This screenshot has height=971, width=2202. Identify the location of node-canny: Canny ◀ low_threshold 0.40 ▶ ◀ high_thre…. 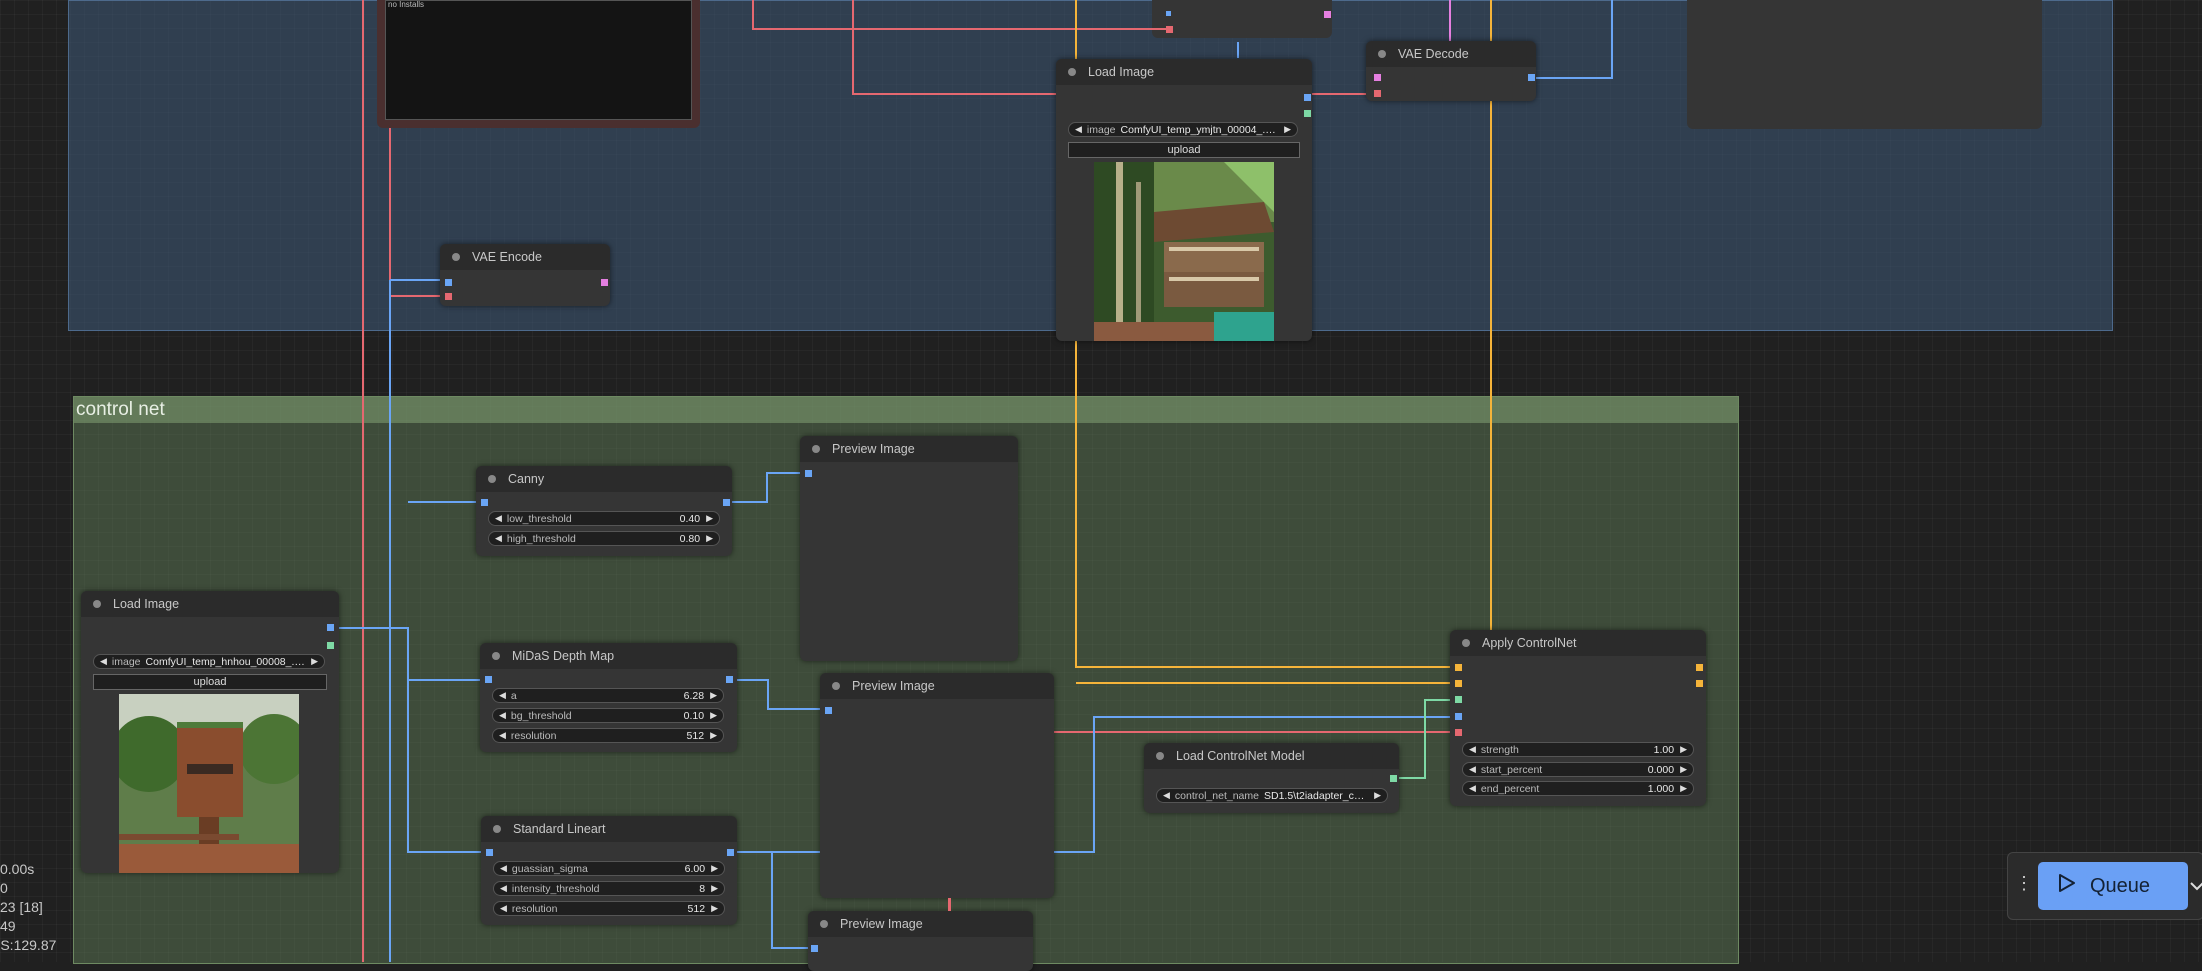
(604, 511).